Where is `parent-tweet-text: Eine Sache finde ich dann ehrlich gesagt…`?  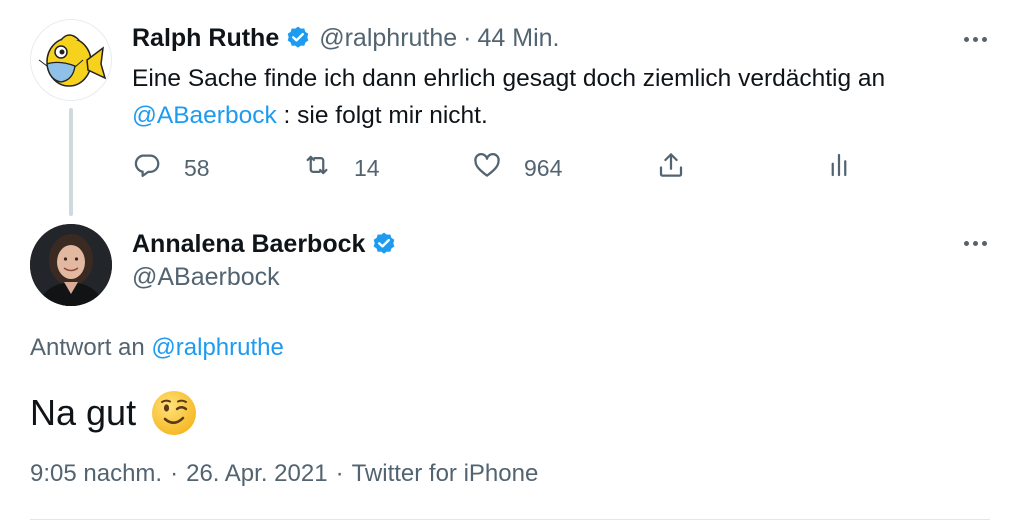 parent-tweet-text: Eine Sache finde ich dann ehrlich gesagt… is located at coordinates (562, 97).